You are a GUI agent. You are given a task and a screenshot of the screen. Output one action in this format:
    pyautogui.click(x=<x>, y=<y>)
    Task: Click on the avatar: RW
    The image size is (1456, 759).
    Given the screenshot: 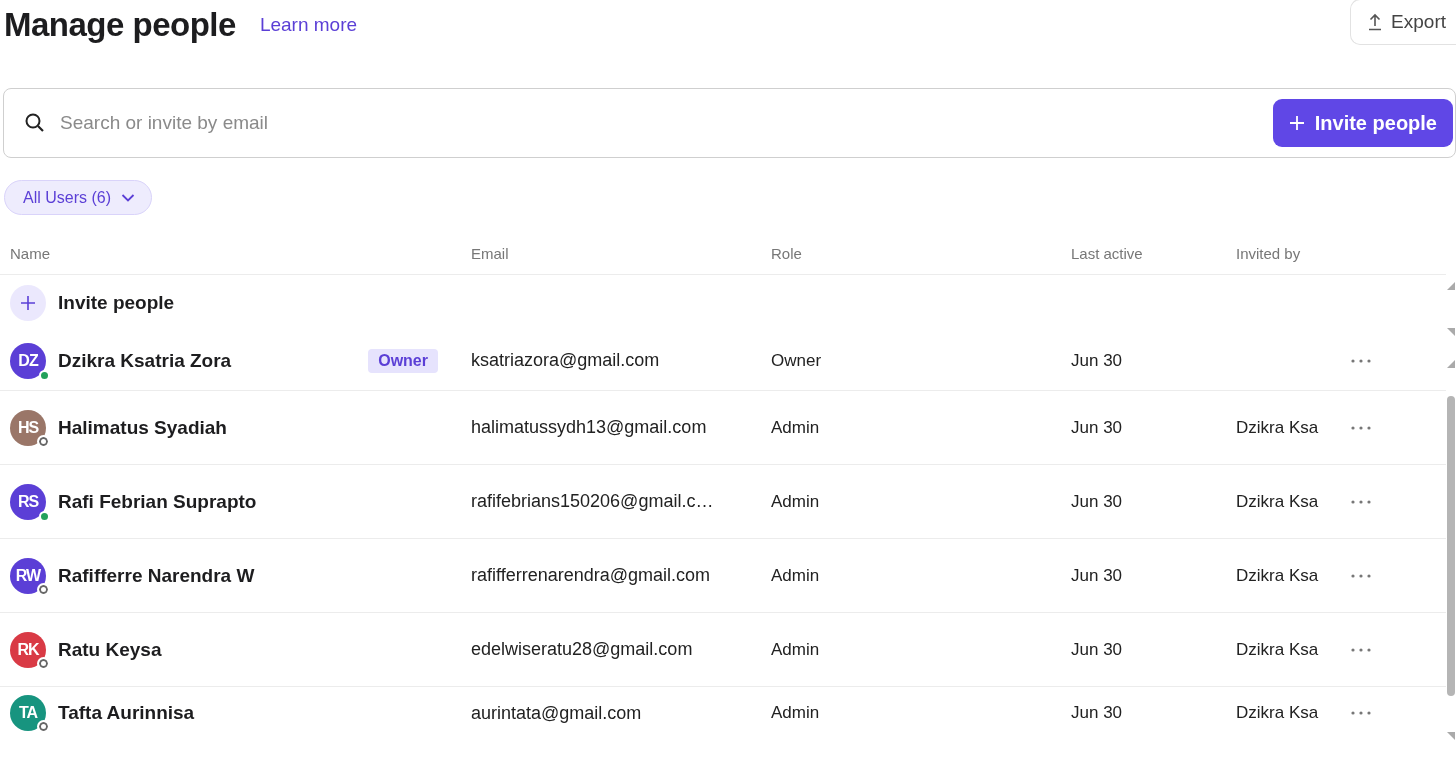 What is the action you would take?
    pyautogui.click(x=28, y=575)
    